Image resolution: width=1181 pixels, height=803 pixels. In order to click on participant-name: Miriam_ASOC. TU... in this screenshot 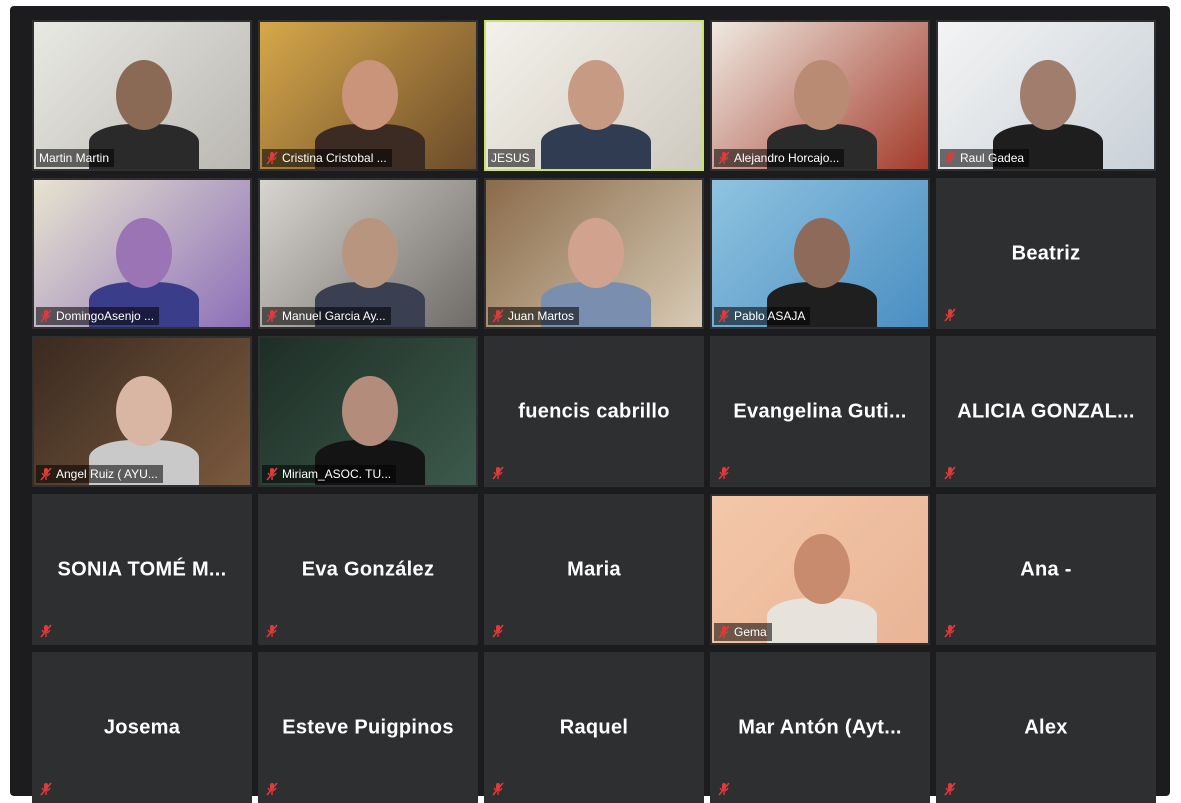, I will do `click(337, 474)`.